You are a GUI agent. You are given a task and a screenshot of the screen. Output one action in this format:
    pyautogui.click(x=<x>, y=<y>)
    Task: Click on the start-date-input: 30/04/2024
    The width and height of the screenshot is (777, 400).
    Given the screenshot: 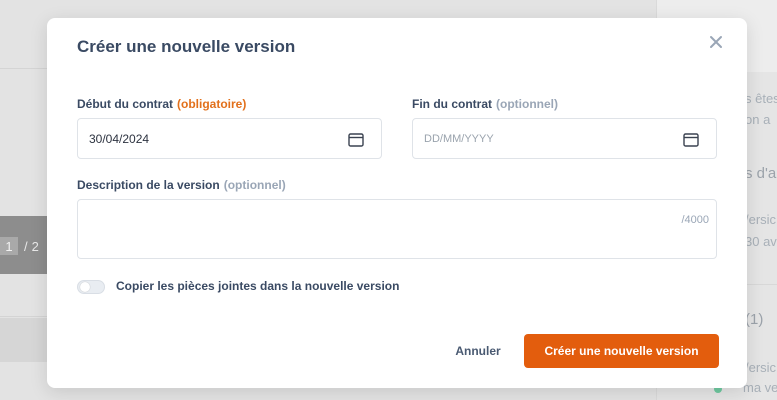 What is the action you would take?
    pyautogui.click(x=229, y=138)
    